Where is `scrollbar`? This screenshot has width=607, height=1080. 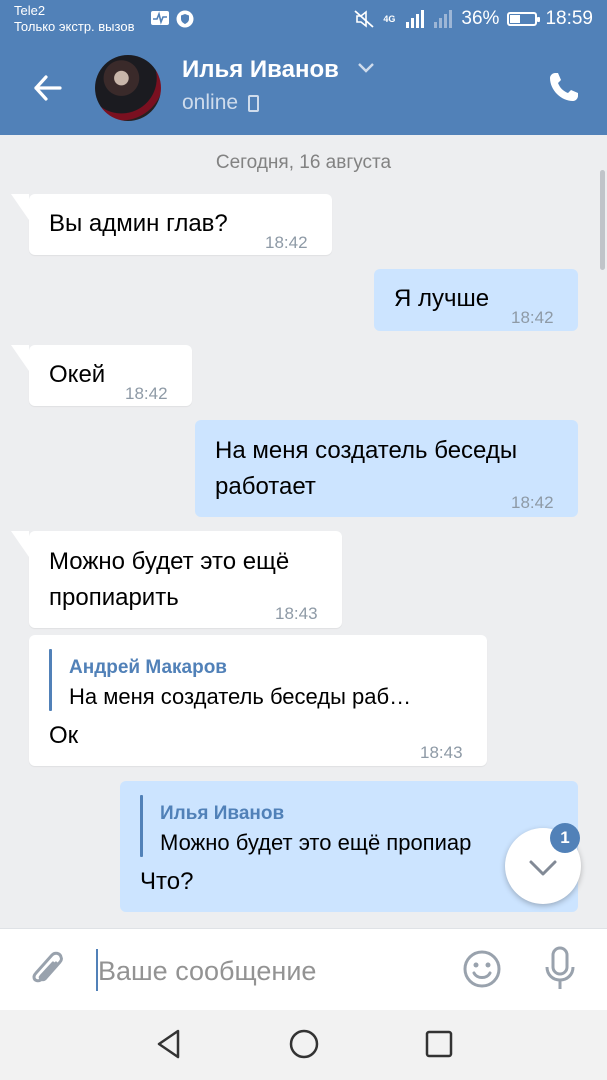 scrollbar is located at coordinates (602, 220).